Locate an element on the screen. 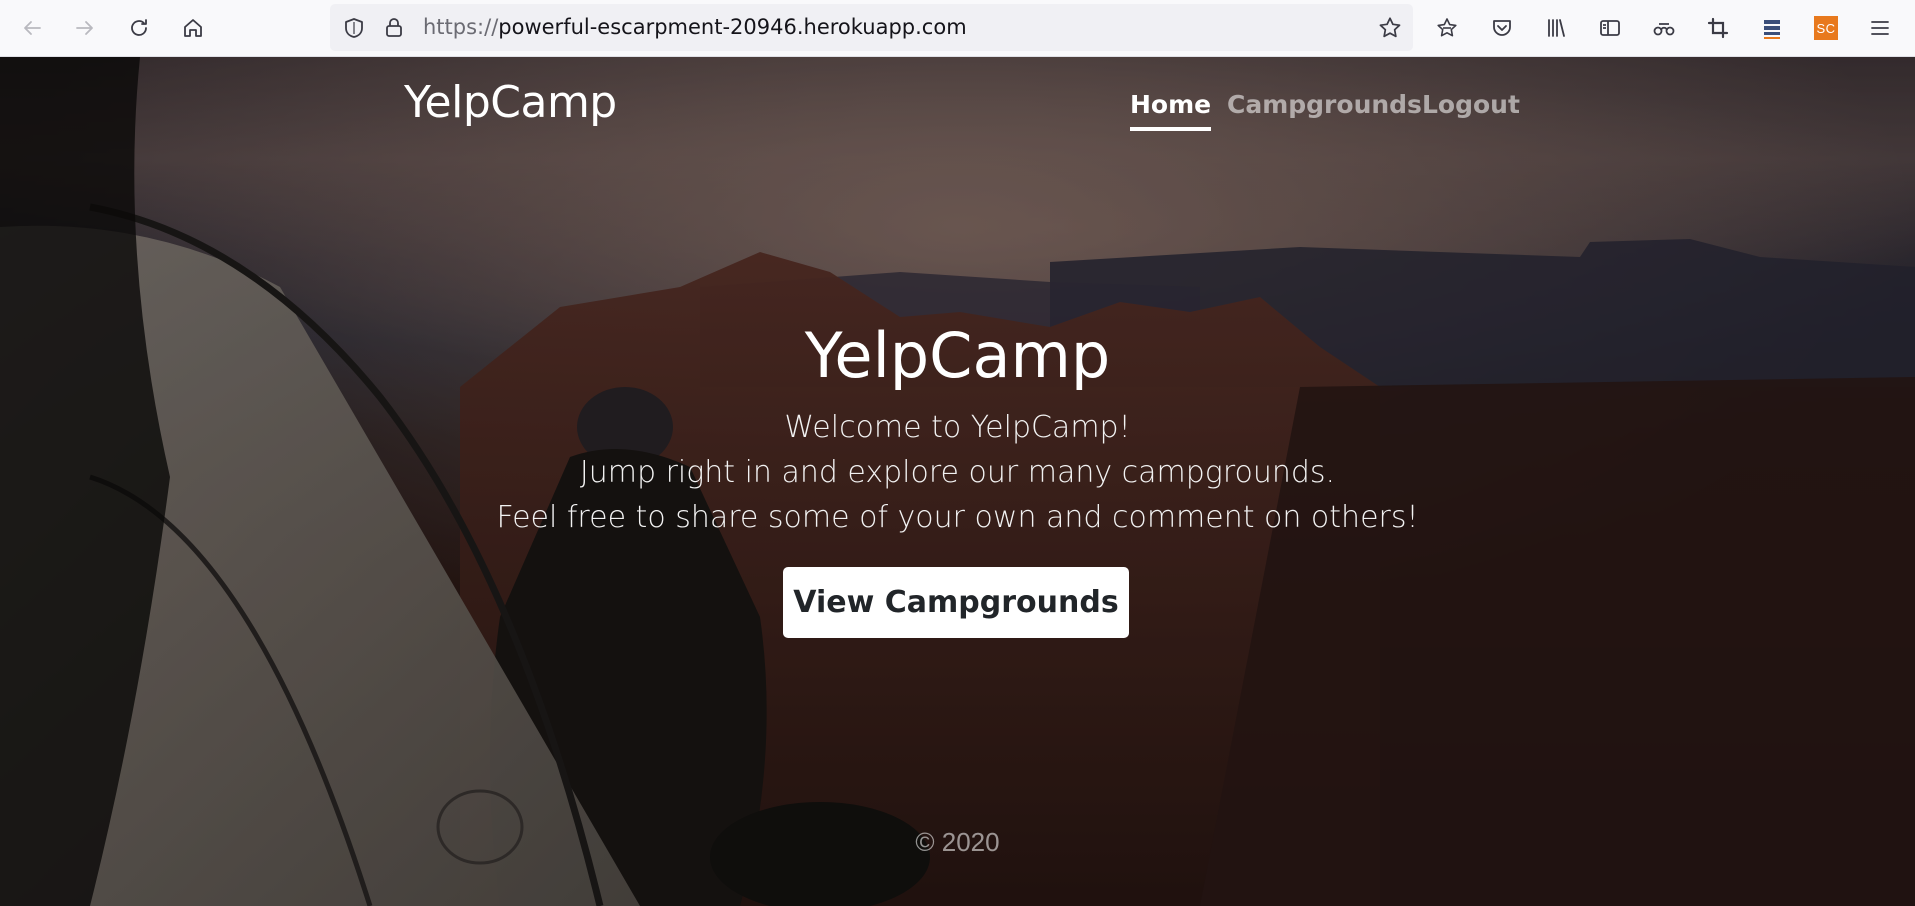 The image size is (1915, 906). back-icon is located at coordinates (32, 28).